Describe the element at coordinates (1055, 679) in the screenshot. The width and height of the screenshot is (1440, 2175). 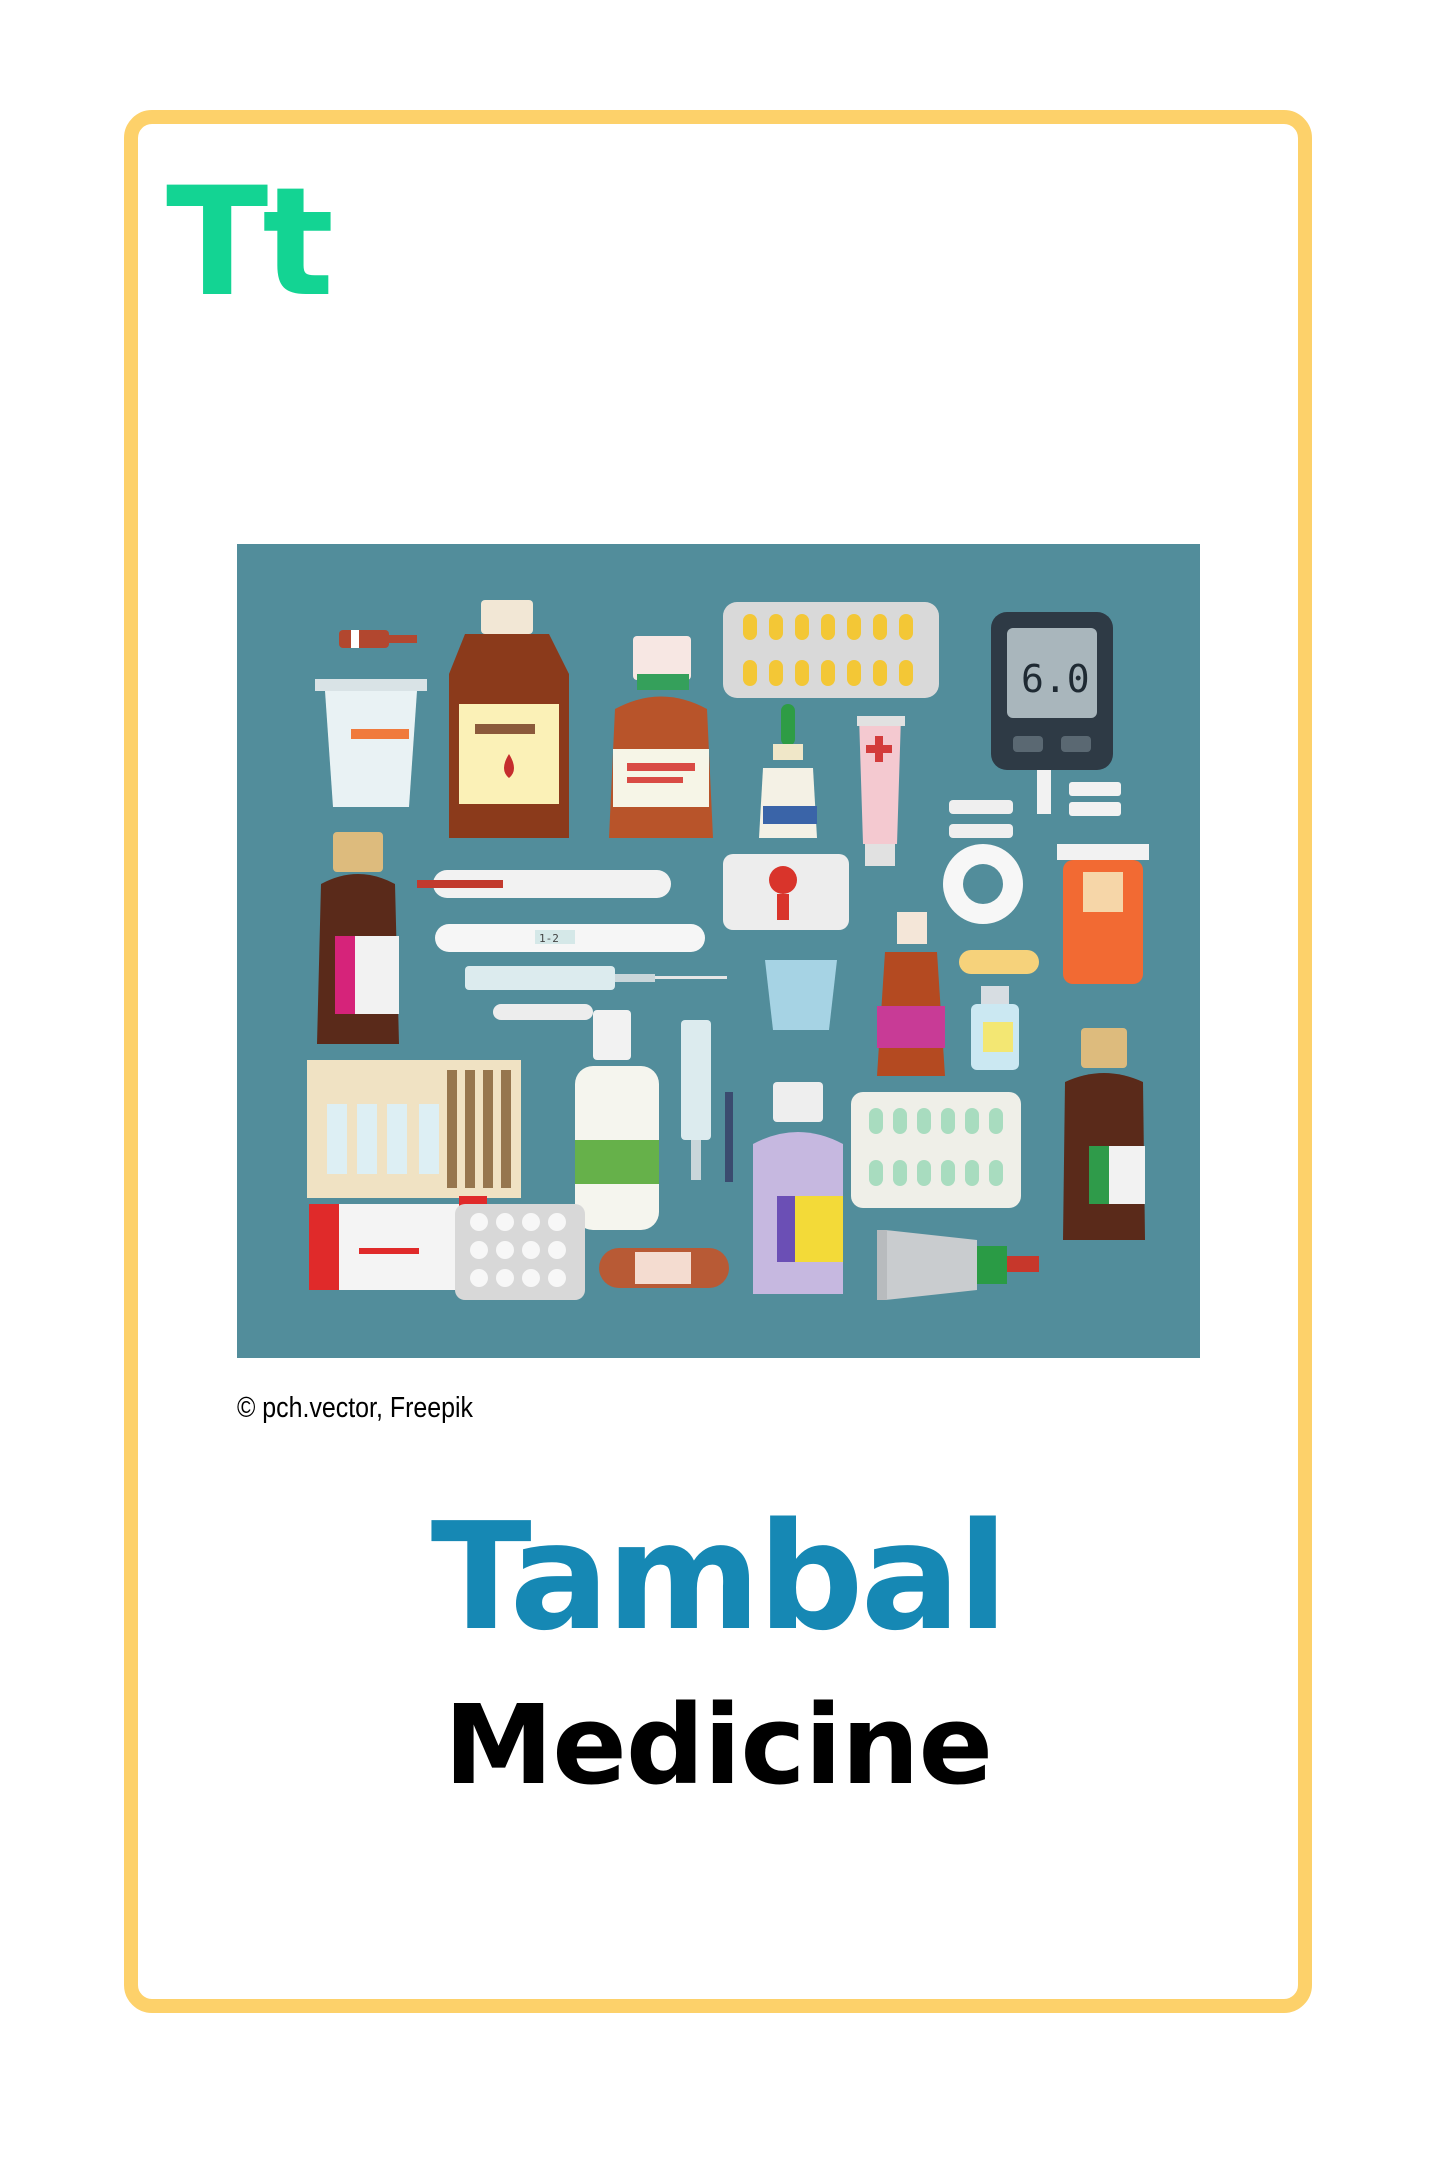
I see `meter-reading: 6.0` at that location.